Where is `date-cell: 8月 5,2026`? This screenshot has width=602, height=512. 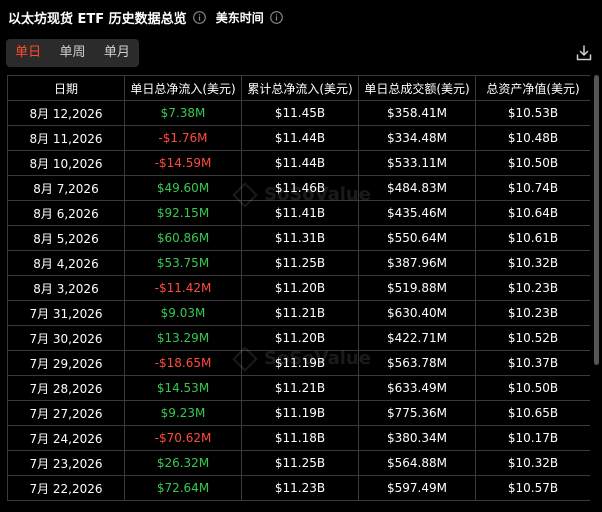 date-cell: 8月 5,2026 is located at coordinates (66, 238).